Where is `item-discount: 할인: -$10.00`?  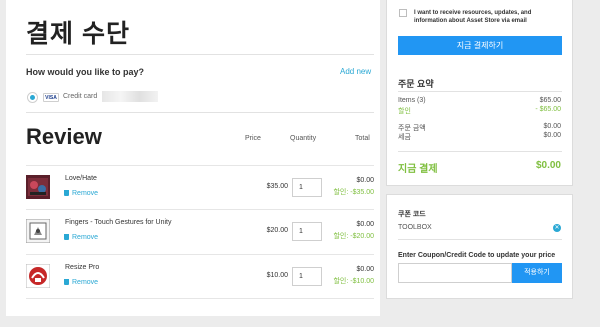 item-discount: 할인: -$10.00 is located at coordinates (353, 281).